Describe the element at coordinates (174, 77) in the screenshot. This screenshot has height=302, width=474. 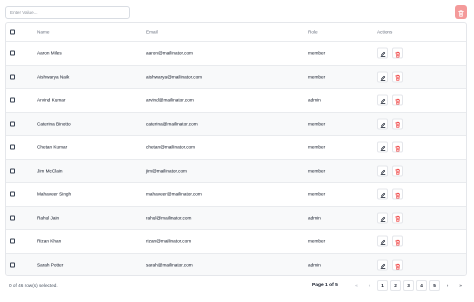
I see `user-email: aishwarya@mailinator.com` at that location.